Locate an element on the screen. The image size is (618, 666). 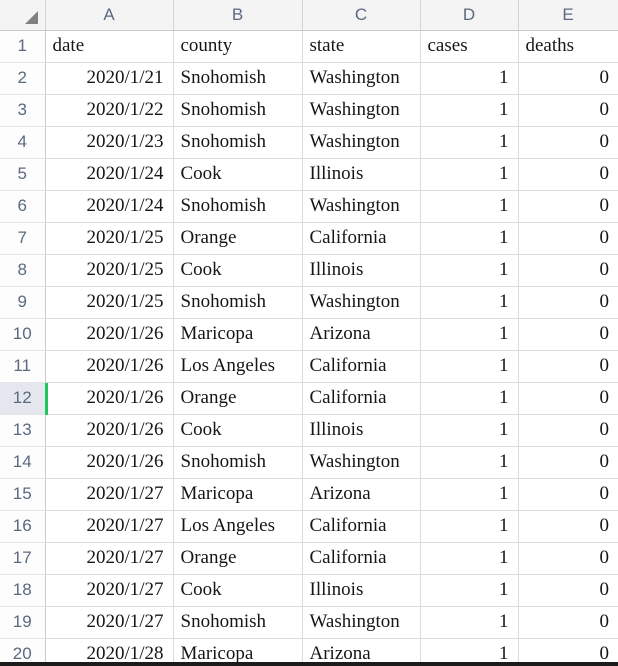
row-header-3: 3 is located at coordinates (23, 110).